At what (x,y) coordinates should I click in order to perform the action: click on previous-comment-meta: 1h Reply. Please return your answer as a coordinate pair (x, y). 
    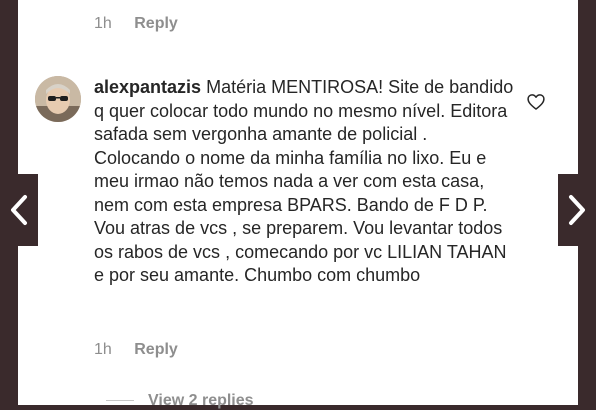
    Looking at the image, I should click on (136, 24).